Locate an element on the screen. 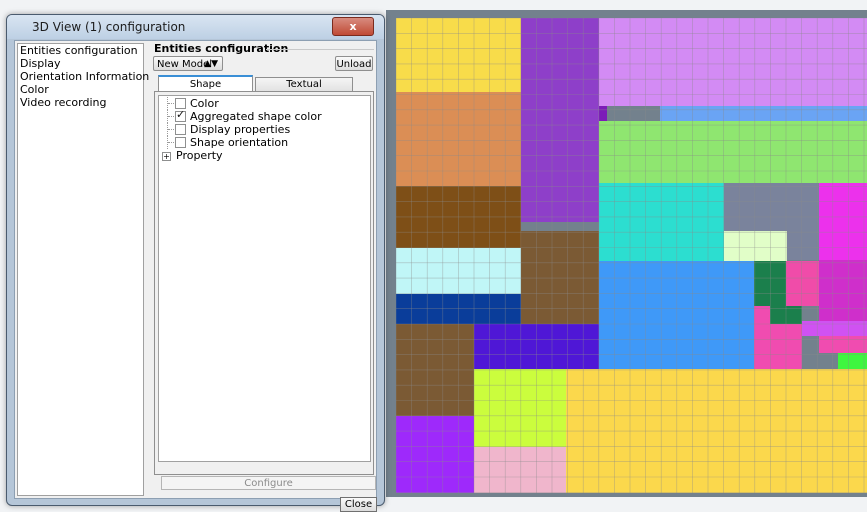 This screenshot has width=867, height=512. nav-item-entities-configuration: Entities configuration is located at coordinates (80, 50).